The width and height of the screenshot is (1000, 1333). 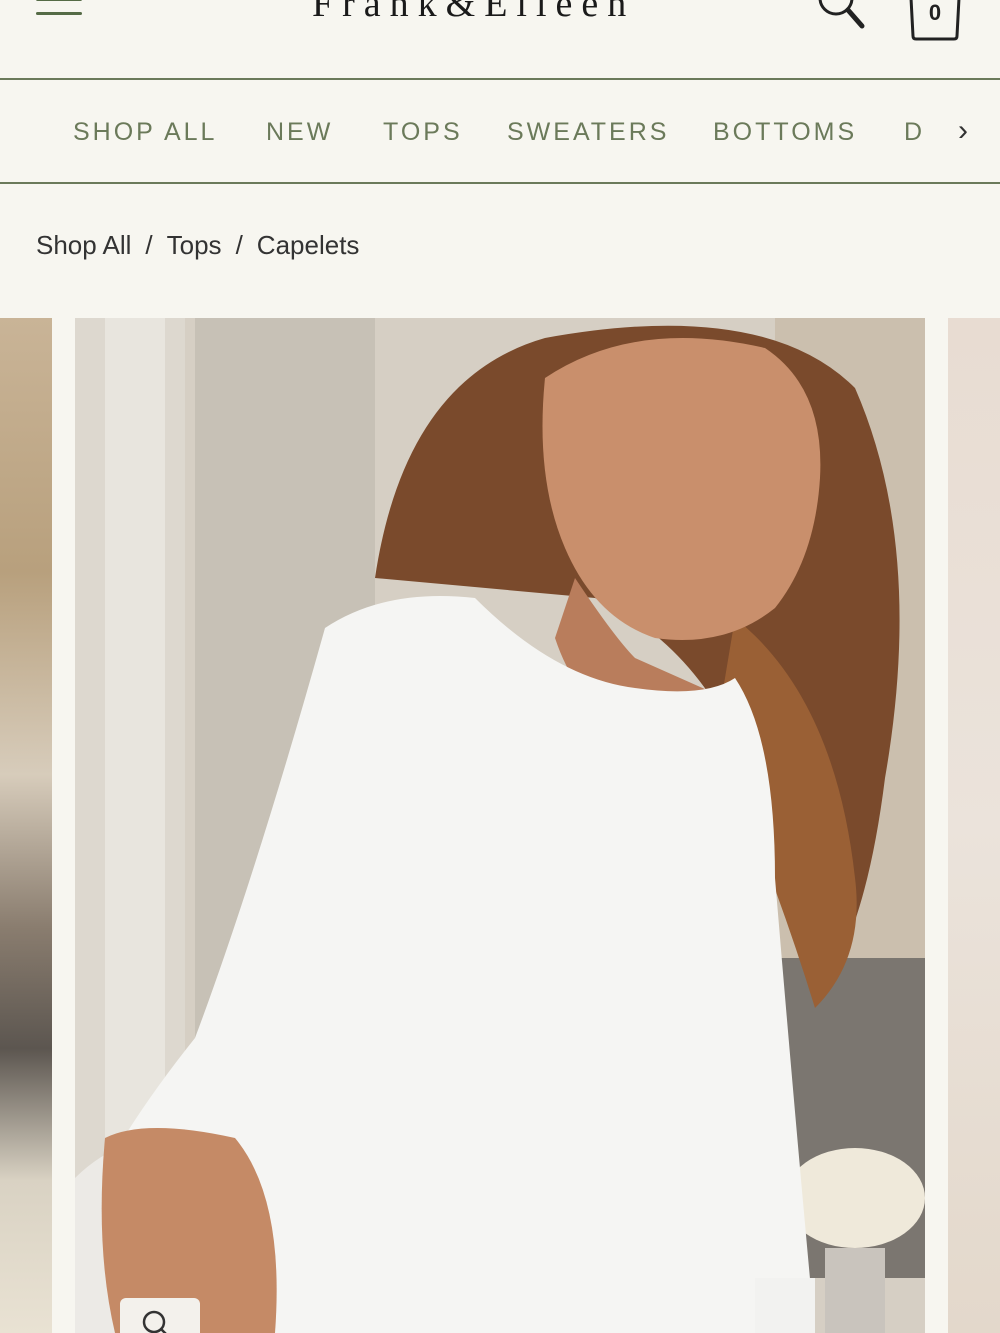 I want to click on hamburger-menu-icon, so click(x=59, y=10).